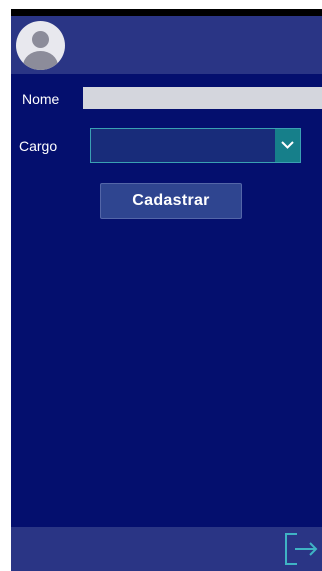 This screenshot has height=571, width=322. What do you see at coordinates (38, 146) in the screenshot?
I see `cargo-label: Cargo` at bounding box center [38, 146].